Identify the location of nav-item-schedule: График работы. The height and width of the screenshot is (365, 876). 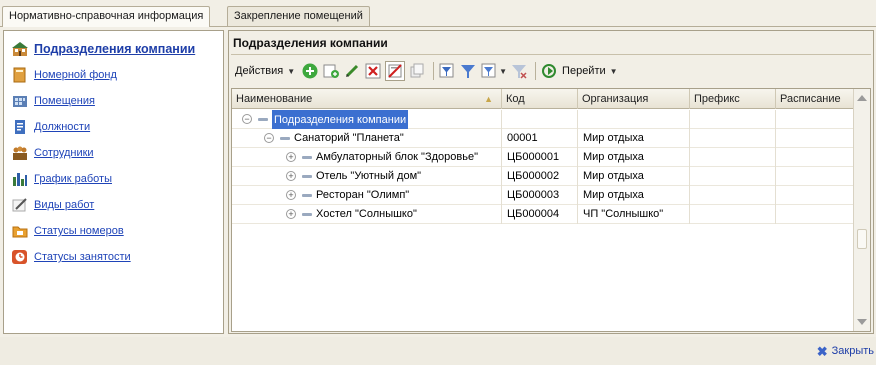
(62, 179).